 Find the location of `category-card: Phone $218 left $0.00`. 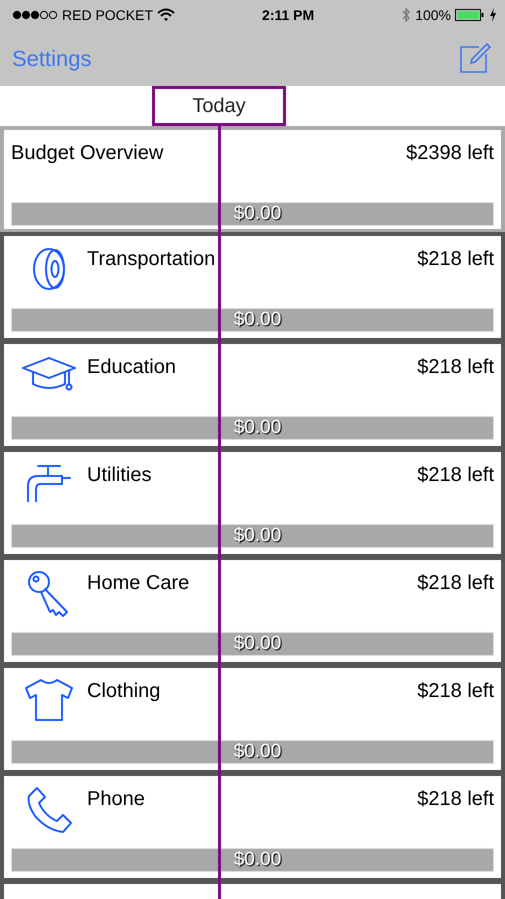

category-card: Phone $218 left $0.00 is located at coordinates (252, 827).